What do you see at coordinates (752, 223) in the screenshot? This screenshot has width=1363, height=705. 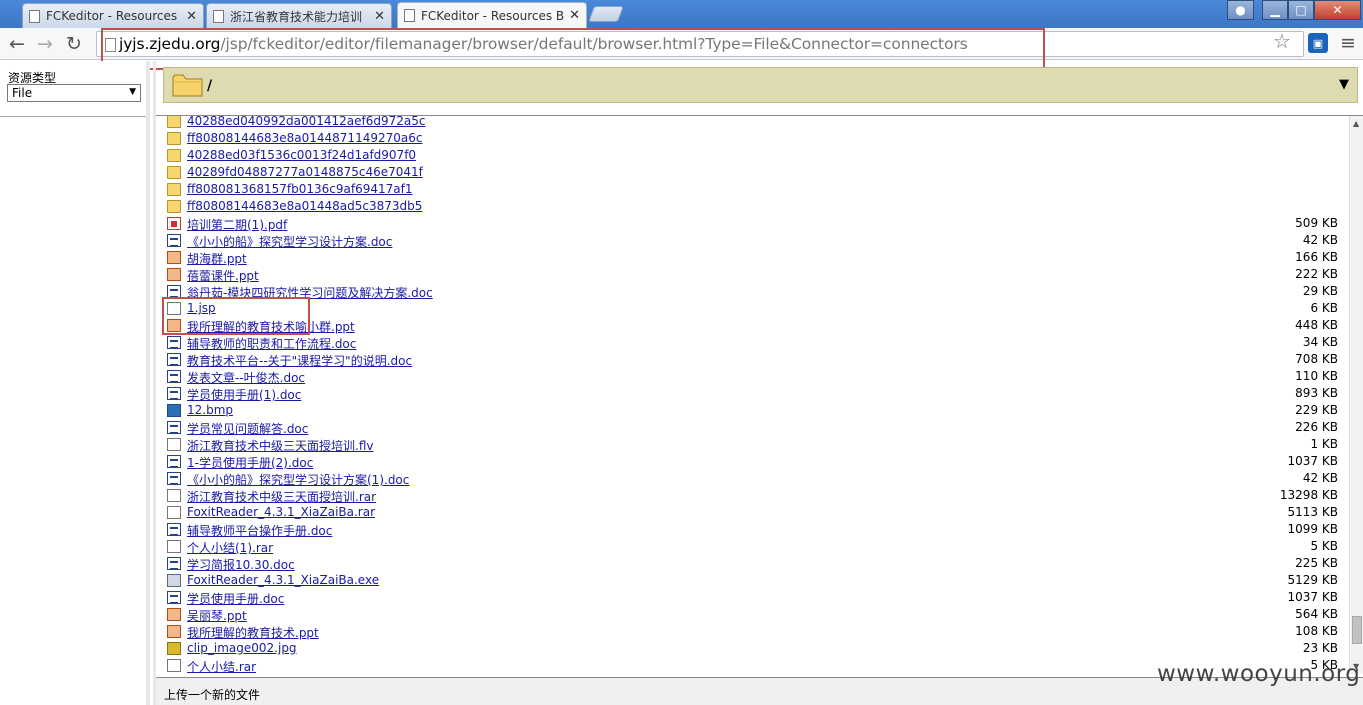 I see `file-row: 培训第二期(1).pdf 509 KB` at bounding box center [752, 223].